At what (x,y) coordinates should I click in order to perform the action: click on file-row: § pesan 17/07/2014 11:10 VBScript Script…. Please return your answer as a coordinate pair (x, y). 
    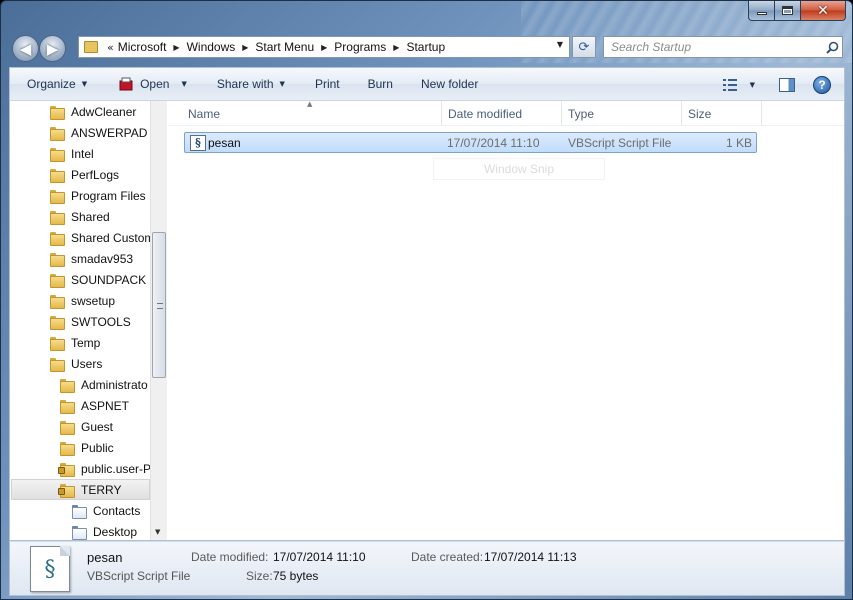
    Looking at the image, I should click on (470, 142).